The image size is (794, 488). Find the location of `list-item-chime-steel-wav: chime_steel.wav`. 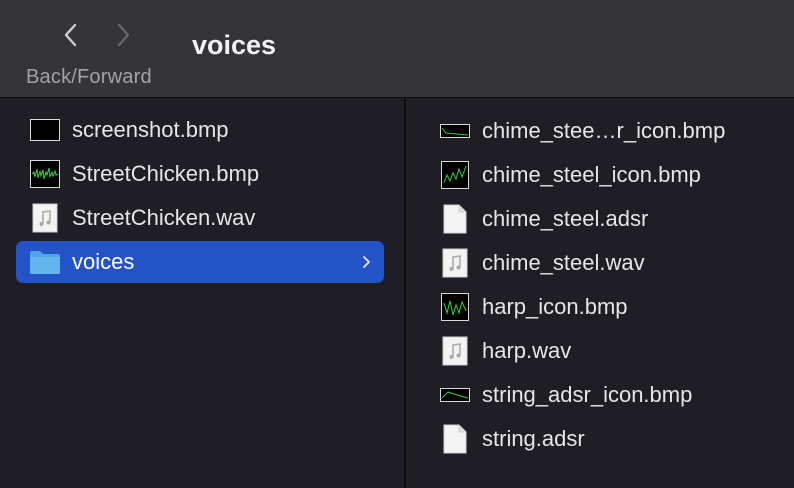

list-item-chime-steel-wav: chime_steel.wav is located at coordinates (611, 263).